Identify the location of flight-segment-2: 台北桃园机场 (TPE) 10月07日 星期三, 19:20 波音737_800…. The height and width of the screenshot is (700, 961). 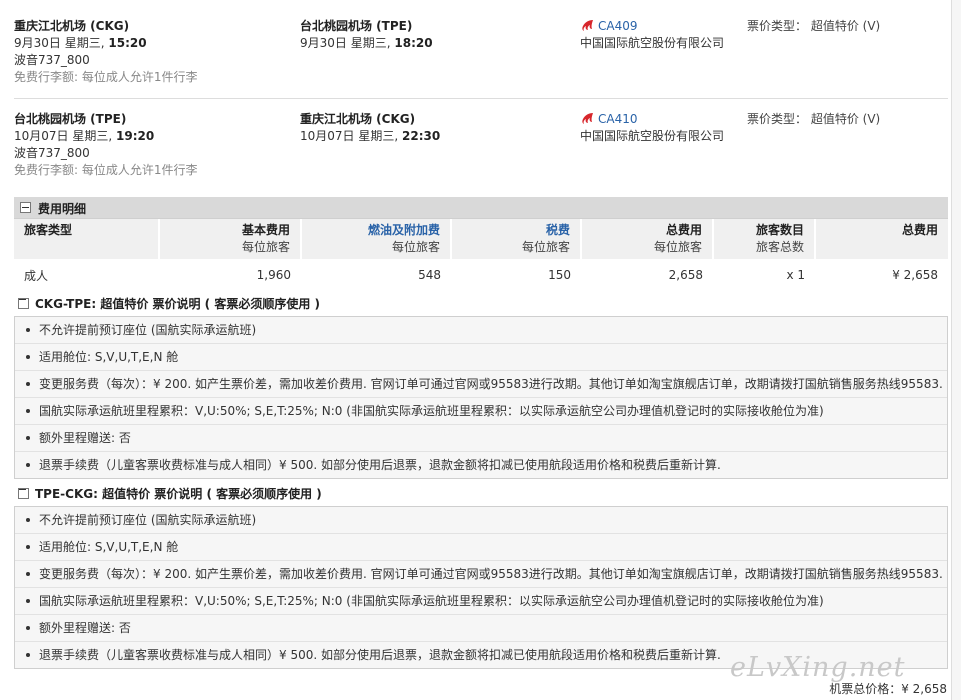
(481, 147).